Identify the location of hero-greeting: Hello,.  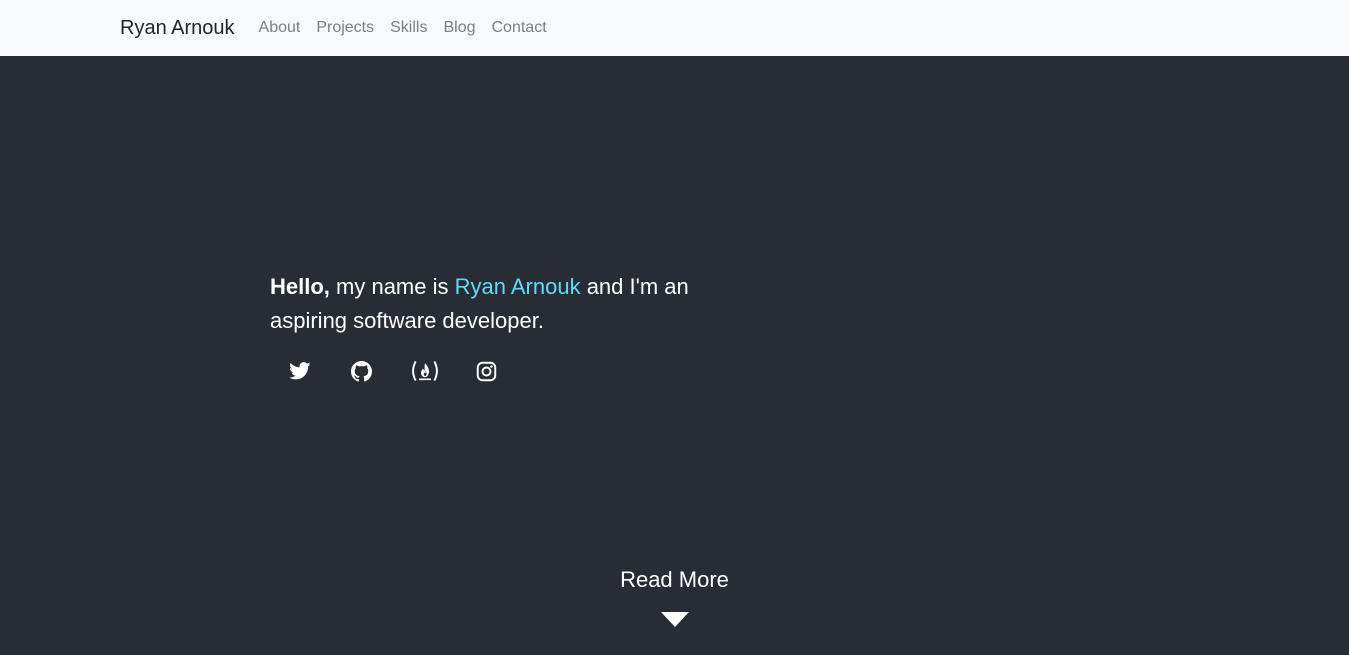
(300, 286).